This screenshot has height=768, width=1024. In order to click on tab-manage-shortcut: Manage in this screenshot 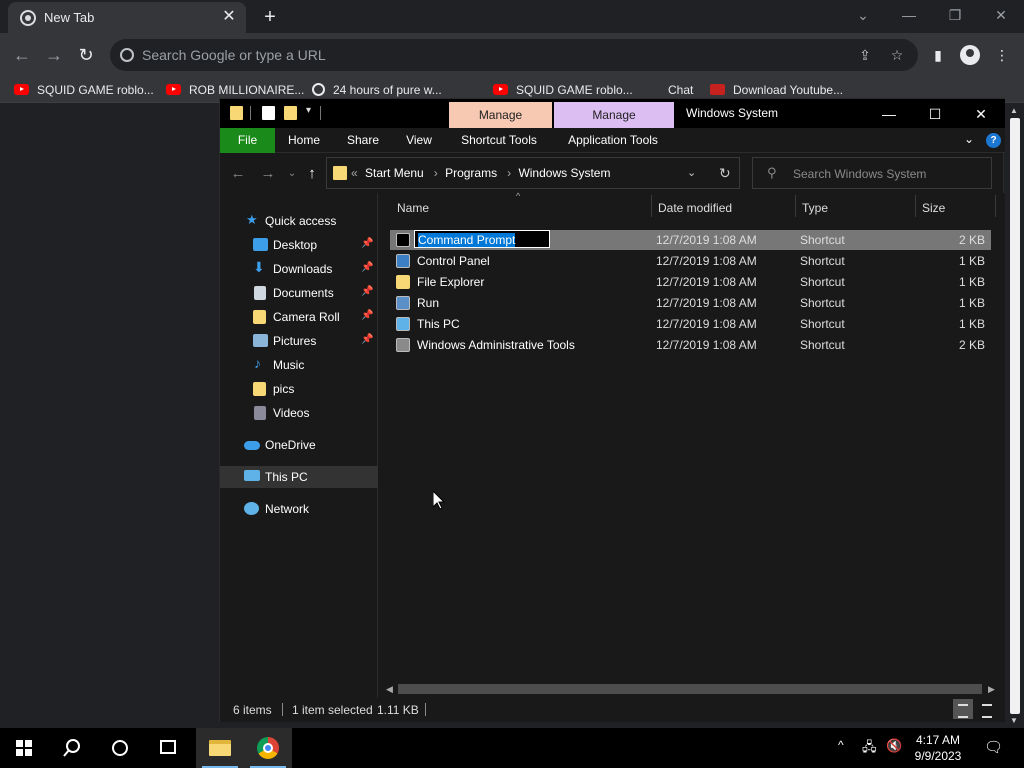, I will do `click(500, 115)`.